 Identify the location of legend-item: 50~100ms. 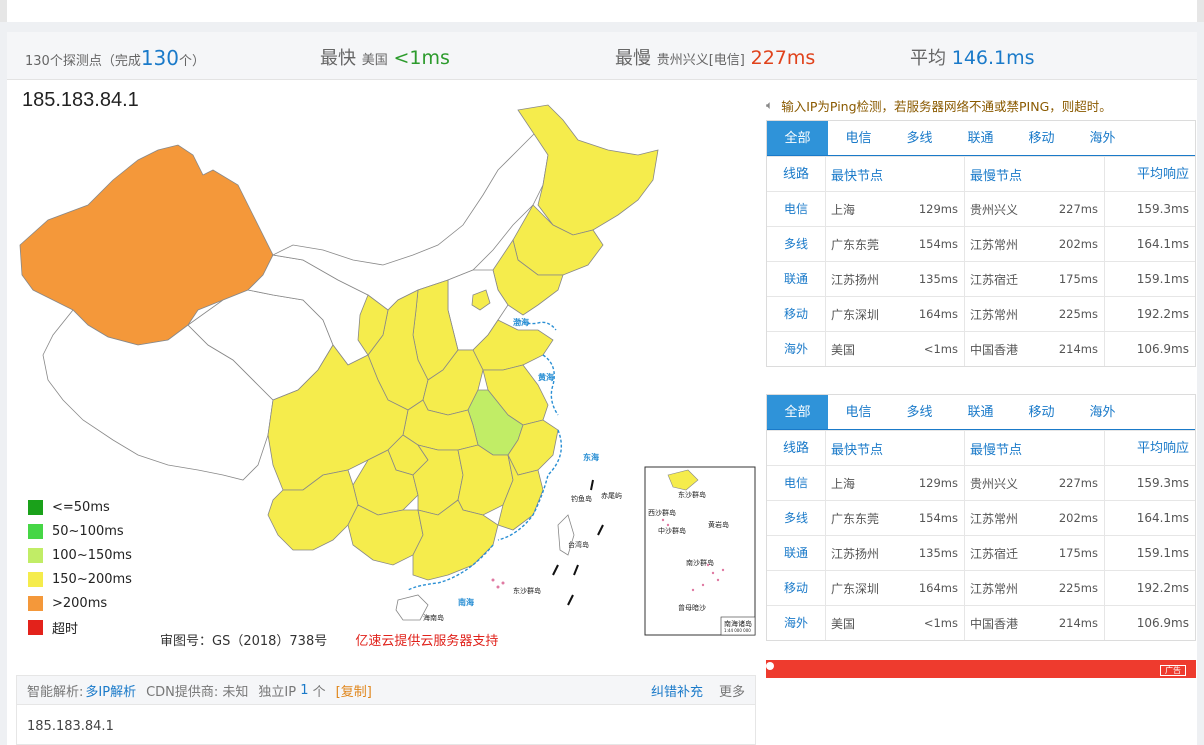
(80, 531).